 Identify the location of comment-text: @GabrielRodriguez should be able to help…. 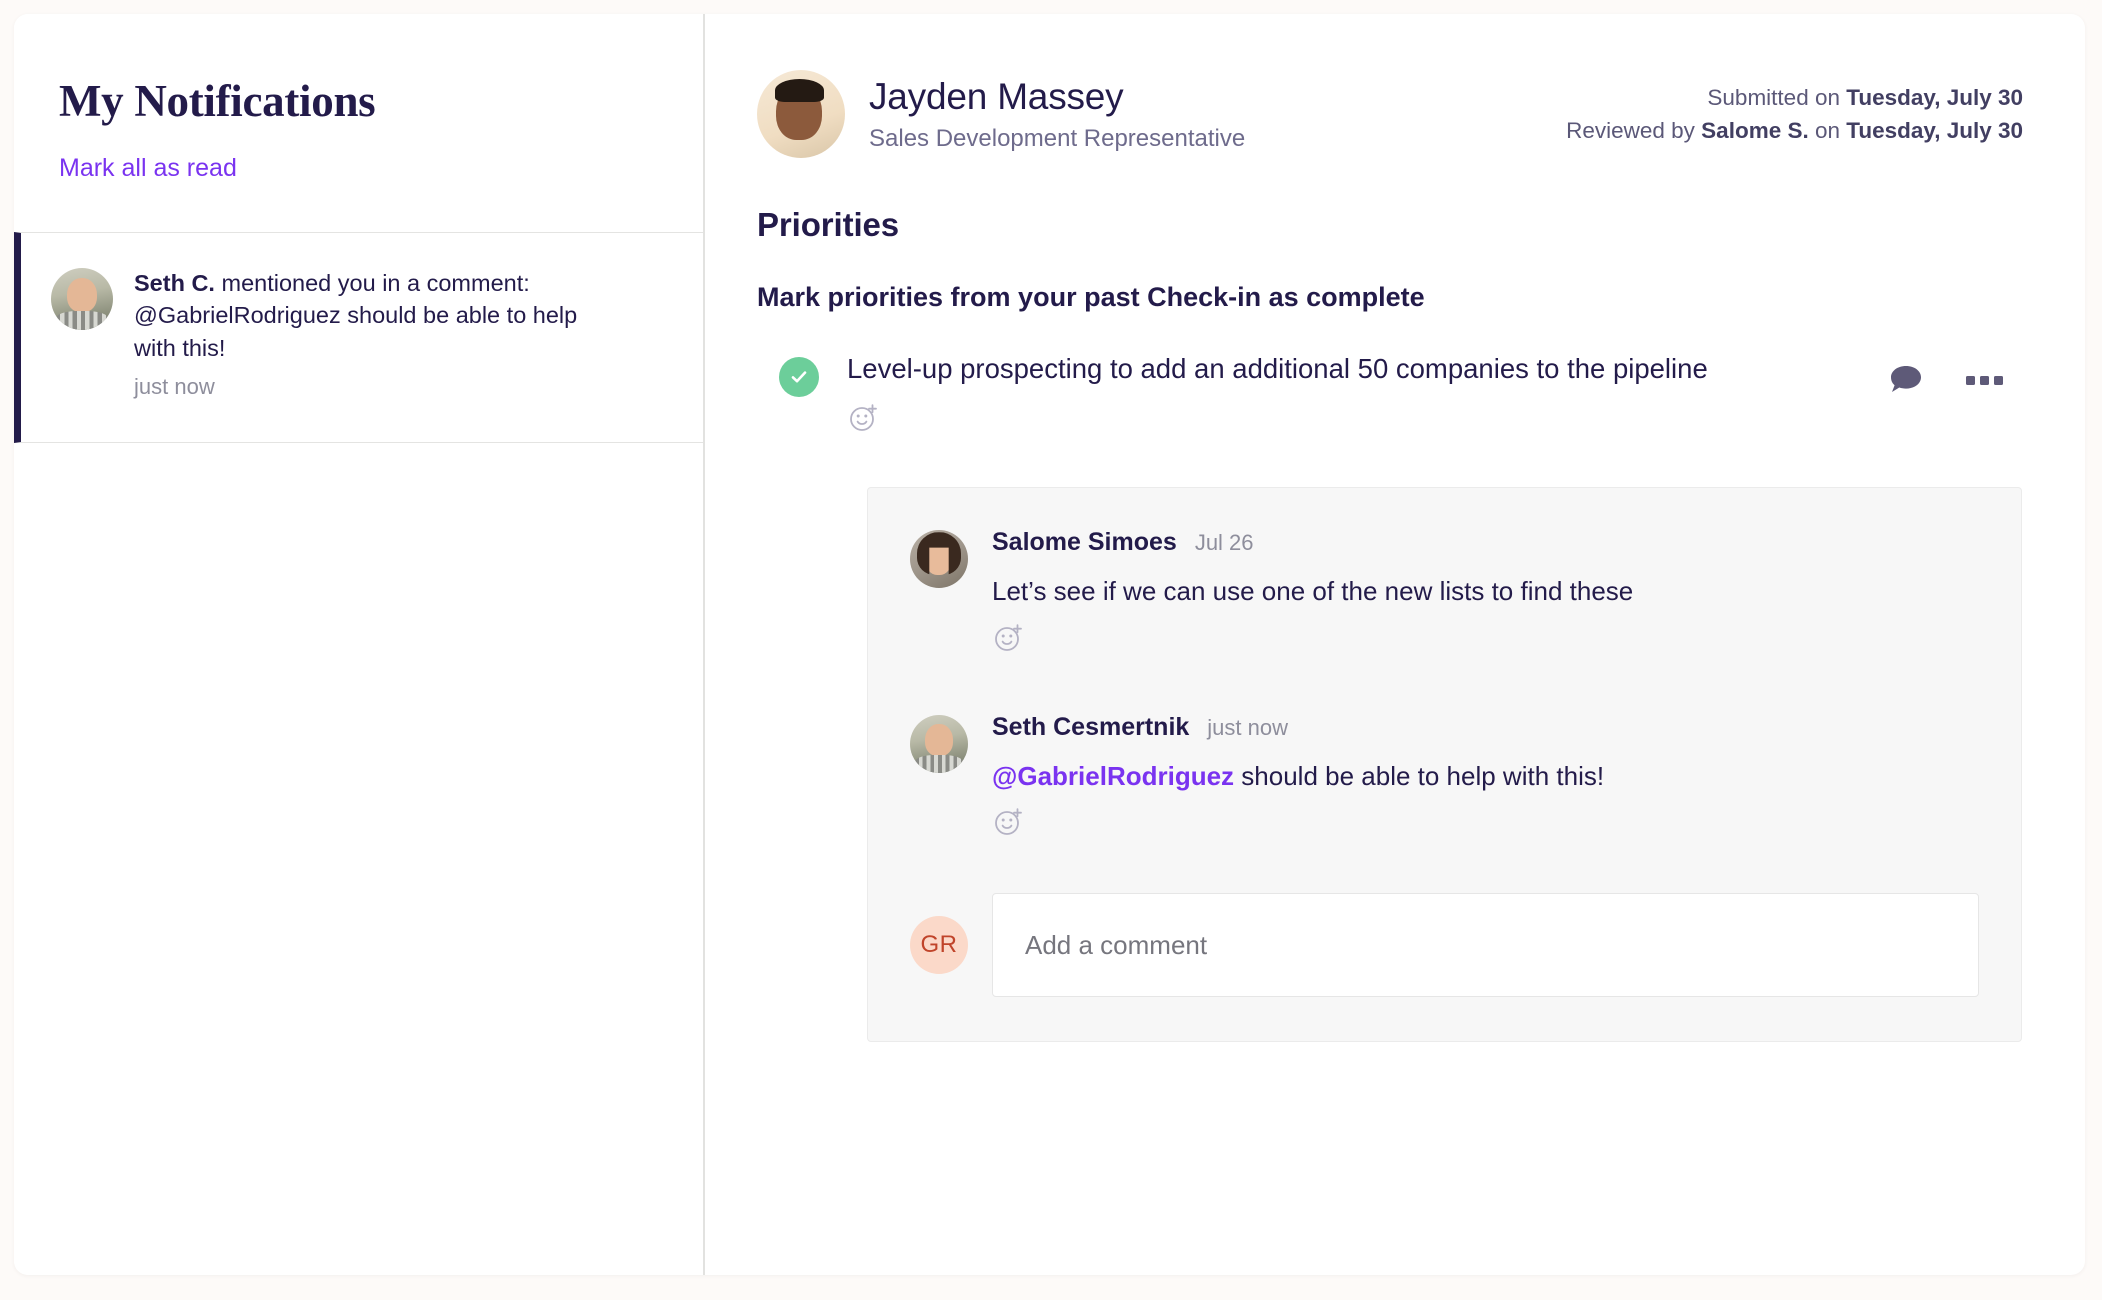
(1298, 777).